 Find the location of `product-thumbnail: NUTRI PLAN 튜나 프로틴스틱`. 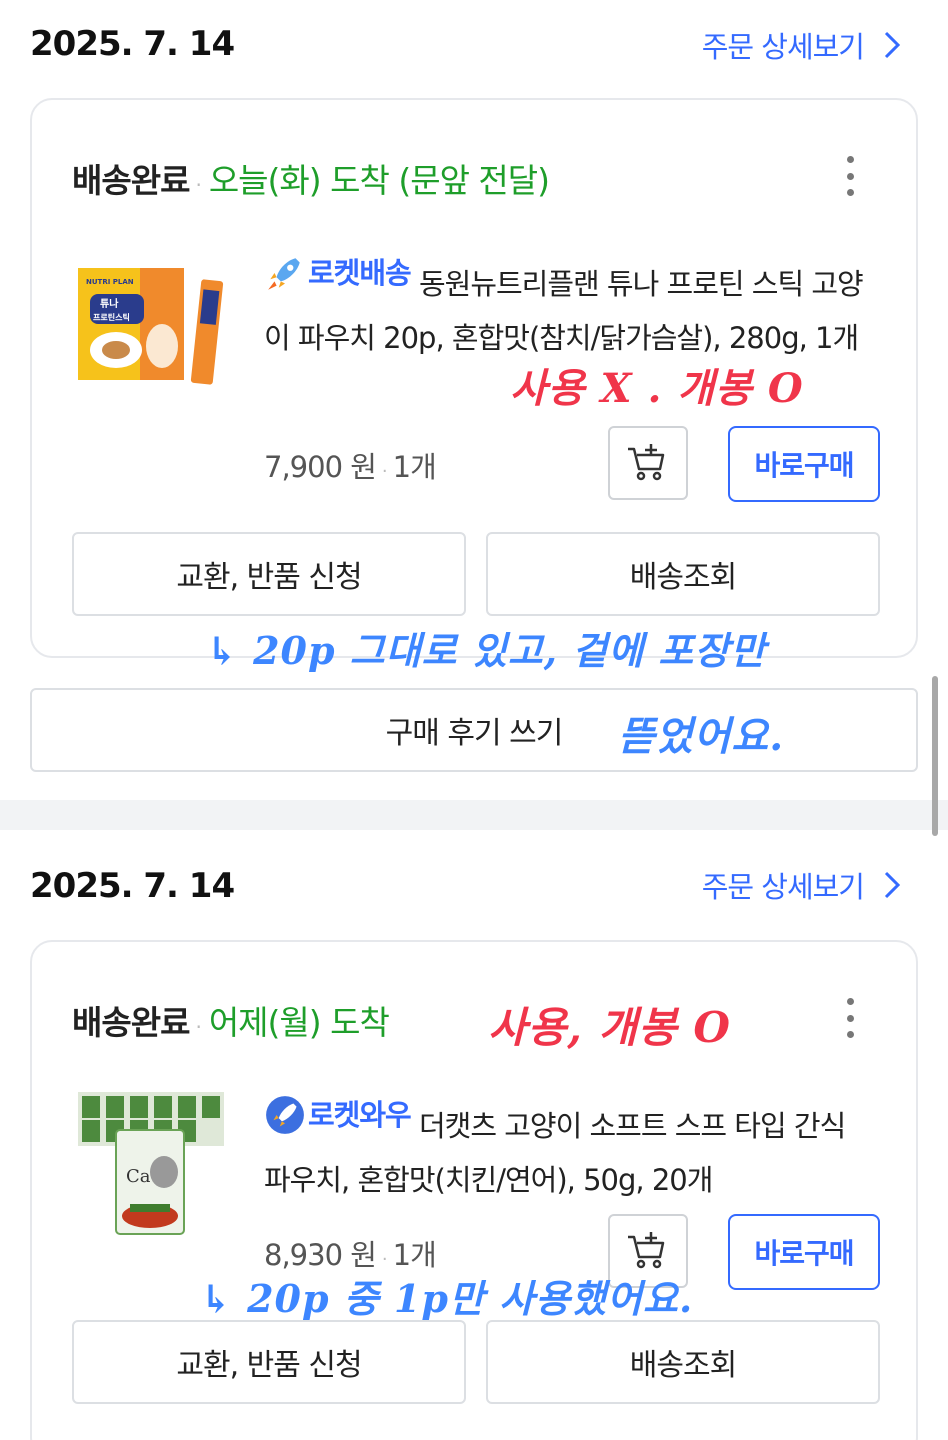

product-thumbnail: NUTRI PLAN 튜나 프로틴스틱 is located at coordinates (151, 325).